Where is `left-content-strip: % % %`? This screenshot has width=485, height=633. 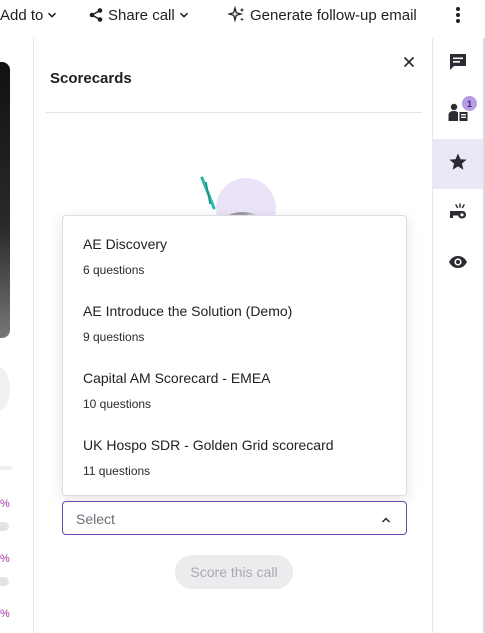
left-content-strip: % % % is located at coordinates (17, 335).